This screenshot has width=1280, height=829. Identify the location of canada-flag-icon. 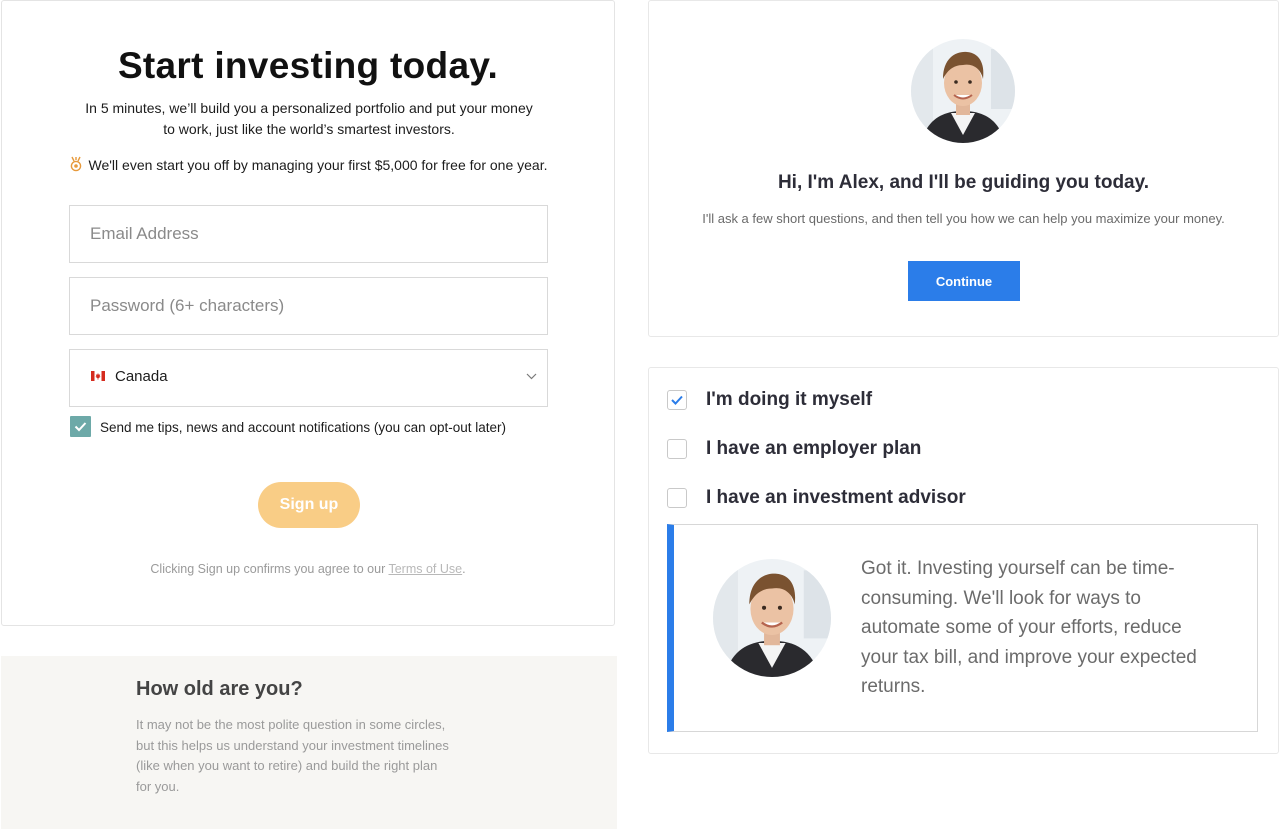
(98, 376).